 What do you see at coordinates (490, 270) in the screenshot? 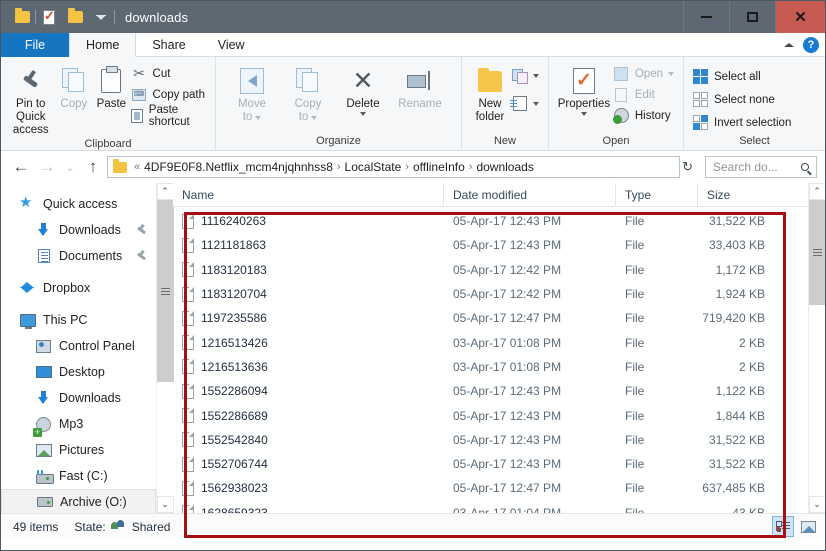
I see `table-row: 1183120183 05-Apr-17 12:42 PM File 1,172 KB` at bounding box center [490, 270].